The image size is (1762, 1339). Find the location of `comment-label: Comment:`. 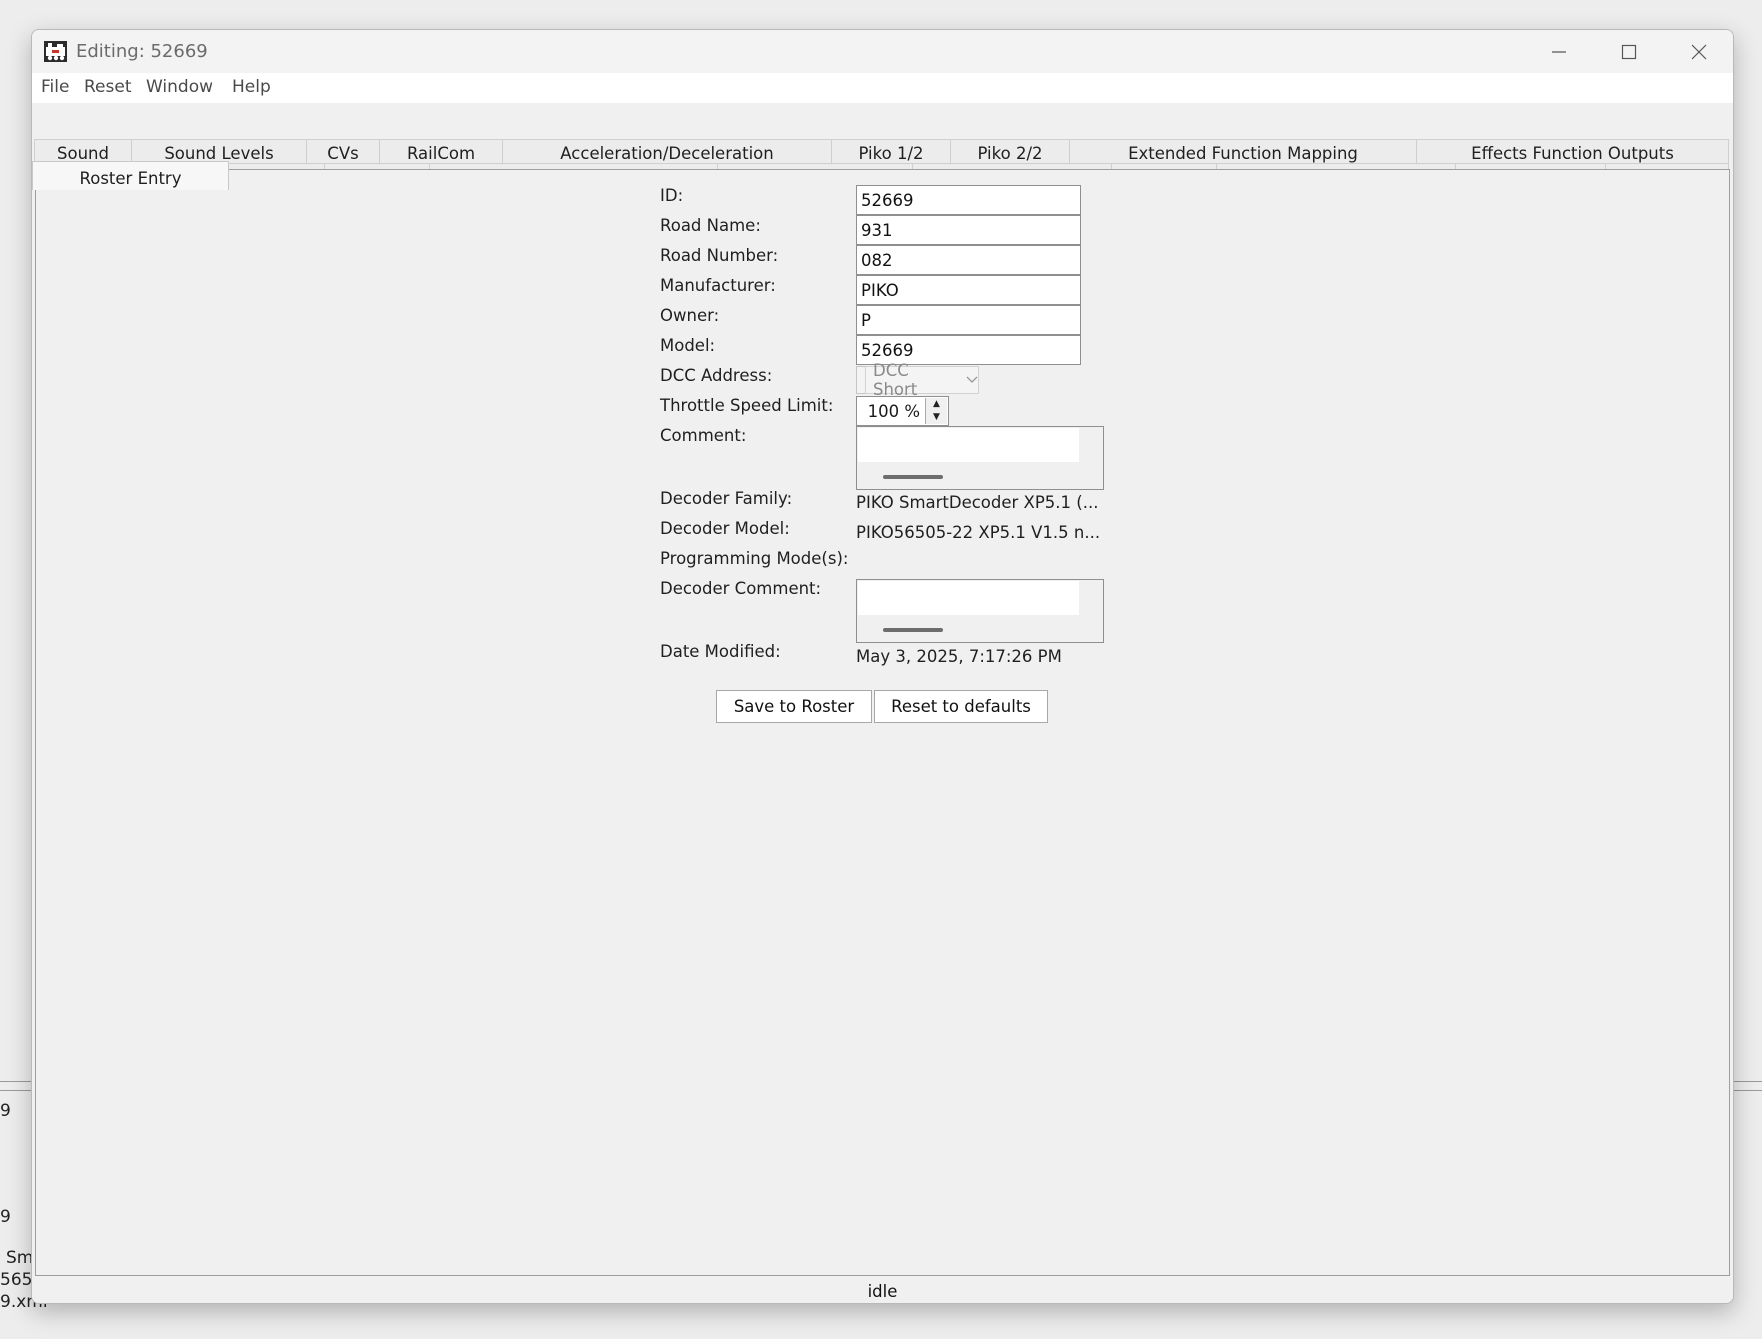

comment-label: Comment: is located at coordinates (703, 435).